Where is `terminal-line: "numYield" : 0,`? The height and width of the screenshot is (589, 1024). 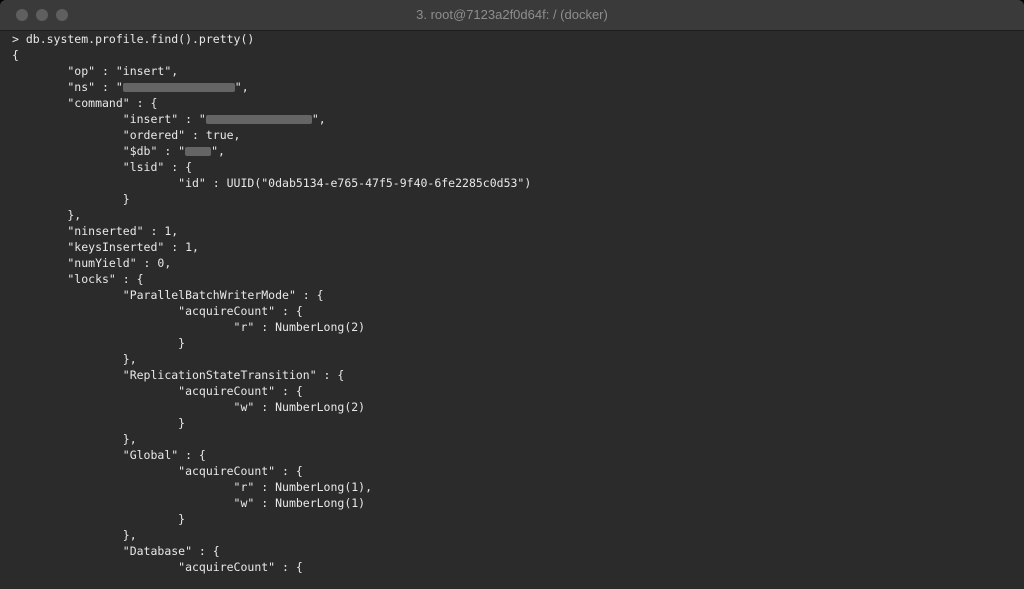 terminal-line: "numYield" : 0, is located at coordinates (92, 263).